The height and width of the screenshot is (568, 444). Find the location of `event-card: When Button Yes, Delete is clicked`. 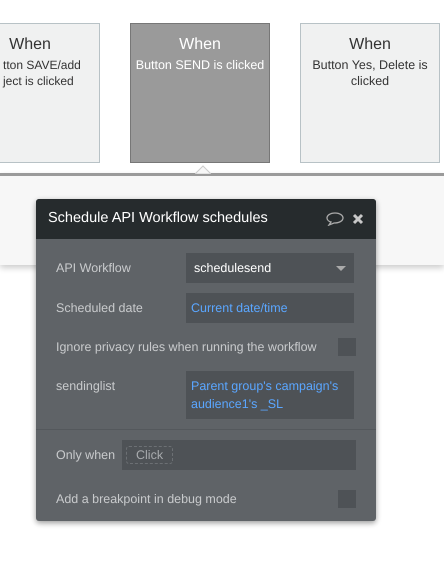

event-card: When Button Yes, Delete is clicked is located at coordinates (370, 93).